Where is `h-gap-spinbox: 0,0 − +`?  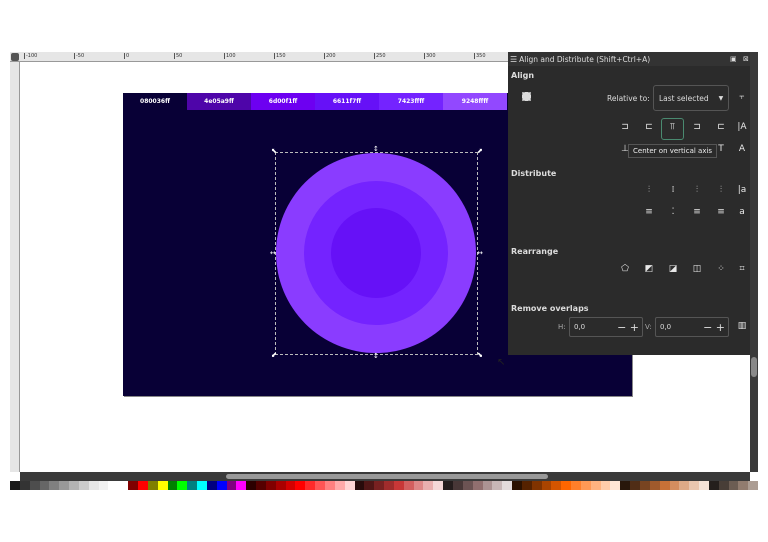 h-gap-spinbox: 0,0 − + is located at coordinates (606, 327).